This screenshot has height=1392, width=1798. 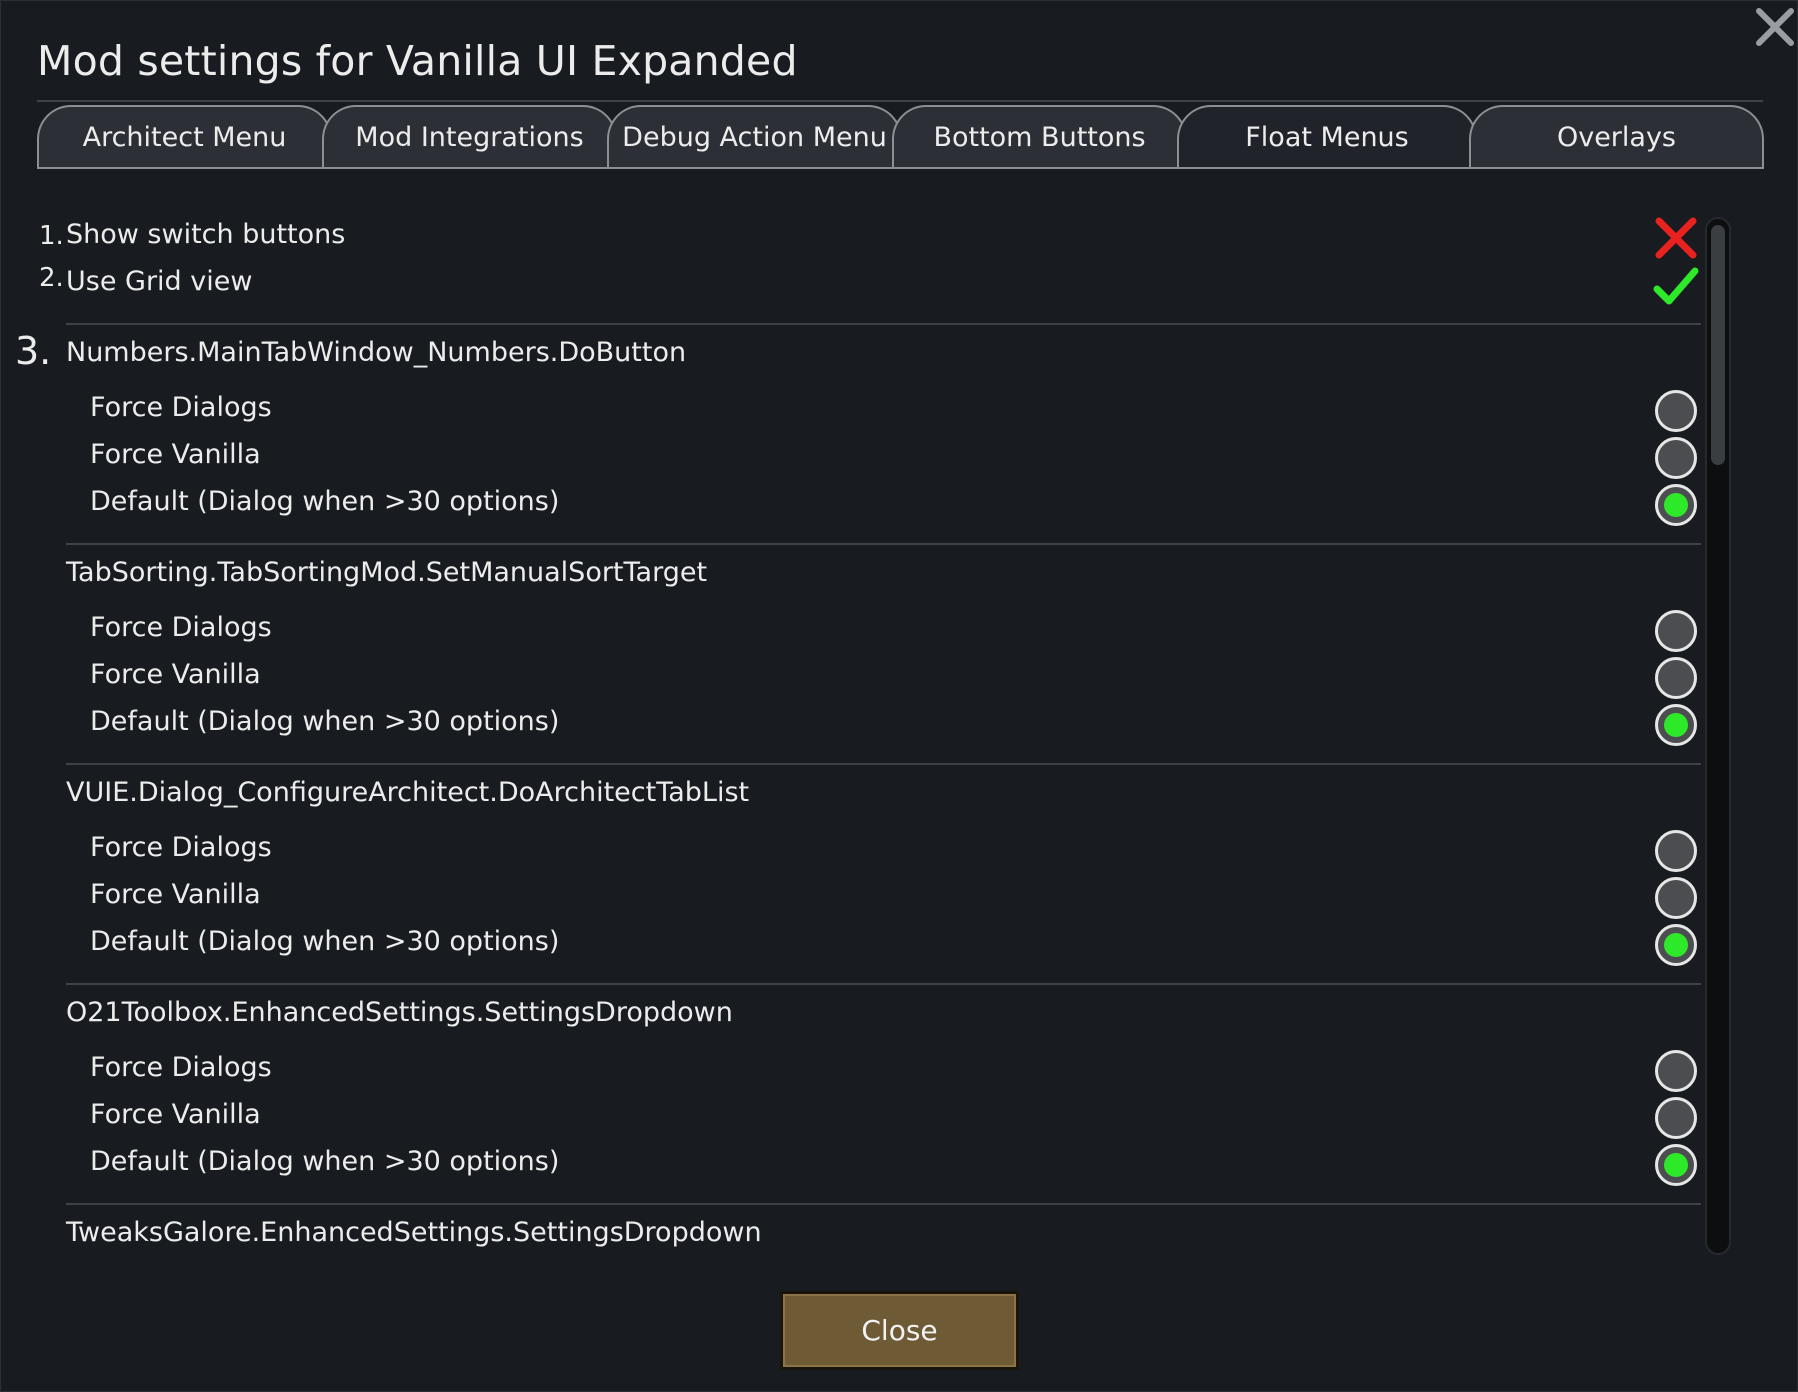 What do you see at coordinates (51, 278) in the screenshot?
I see `setting-number: 2.` at bounding box center [51, 278].